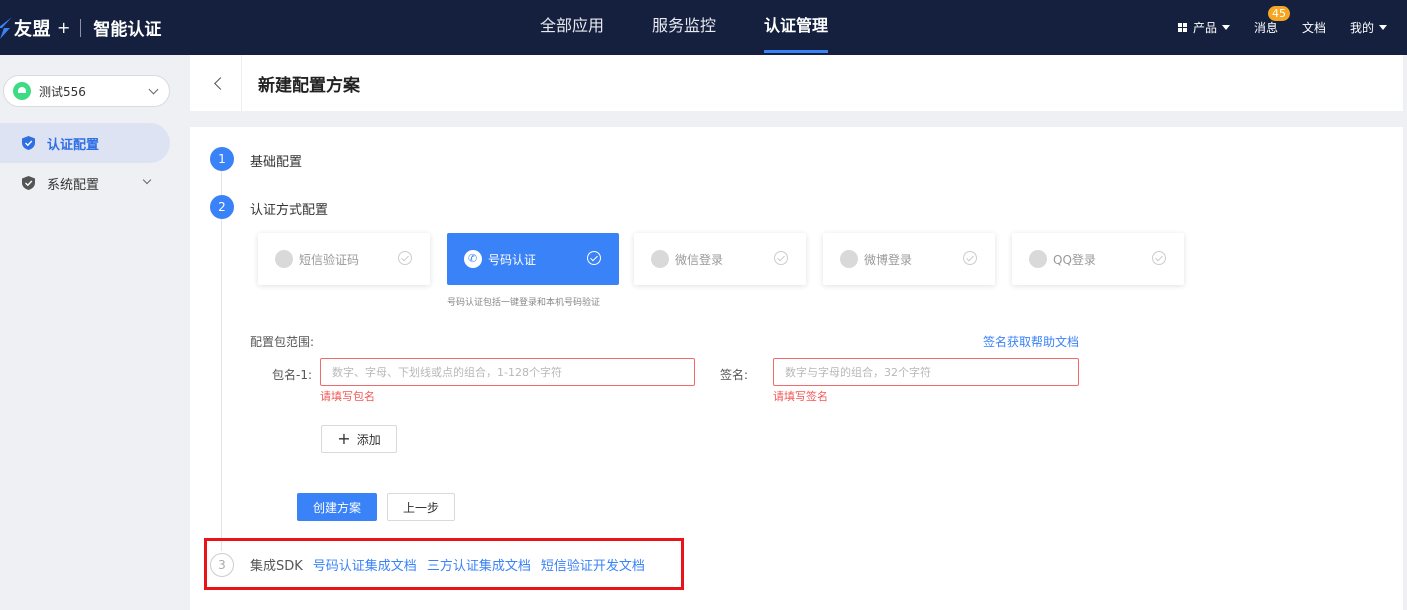  I want to click on method-number-auth: ✆ 号码认证, so click(533, 259).